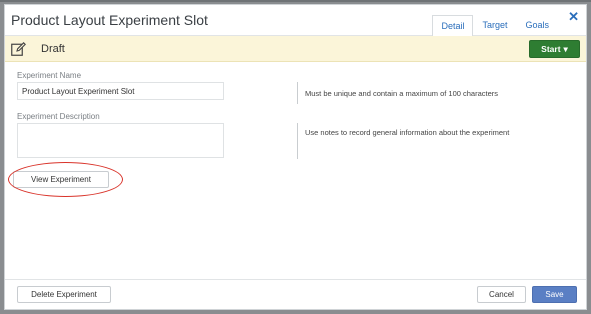 This screenshot has width=591, height=314. I want to click on experiment-name-field: Product Layout Experiment Slot, so click(120, 91).